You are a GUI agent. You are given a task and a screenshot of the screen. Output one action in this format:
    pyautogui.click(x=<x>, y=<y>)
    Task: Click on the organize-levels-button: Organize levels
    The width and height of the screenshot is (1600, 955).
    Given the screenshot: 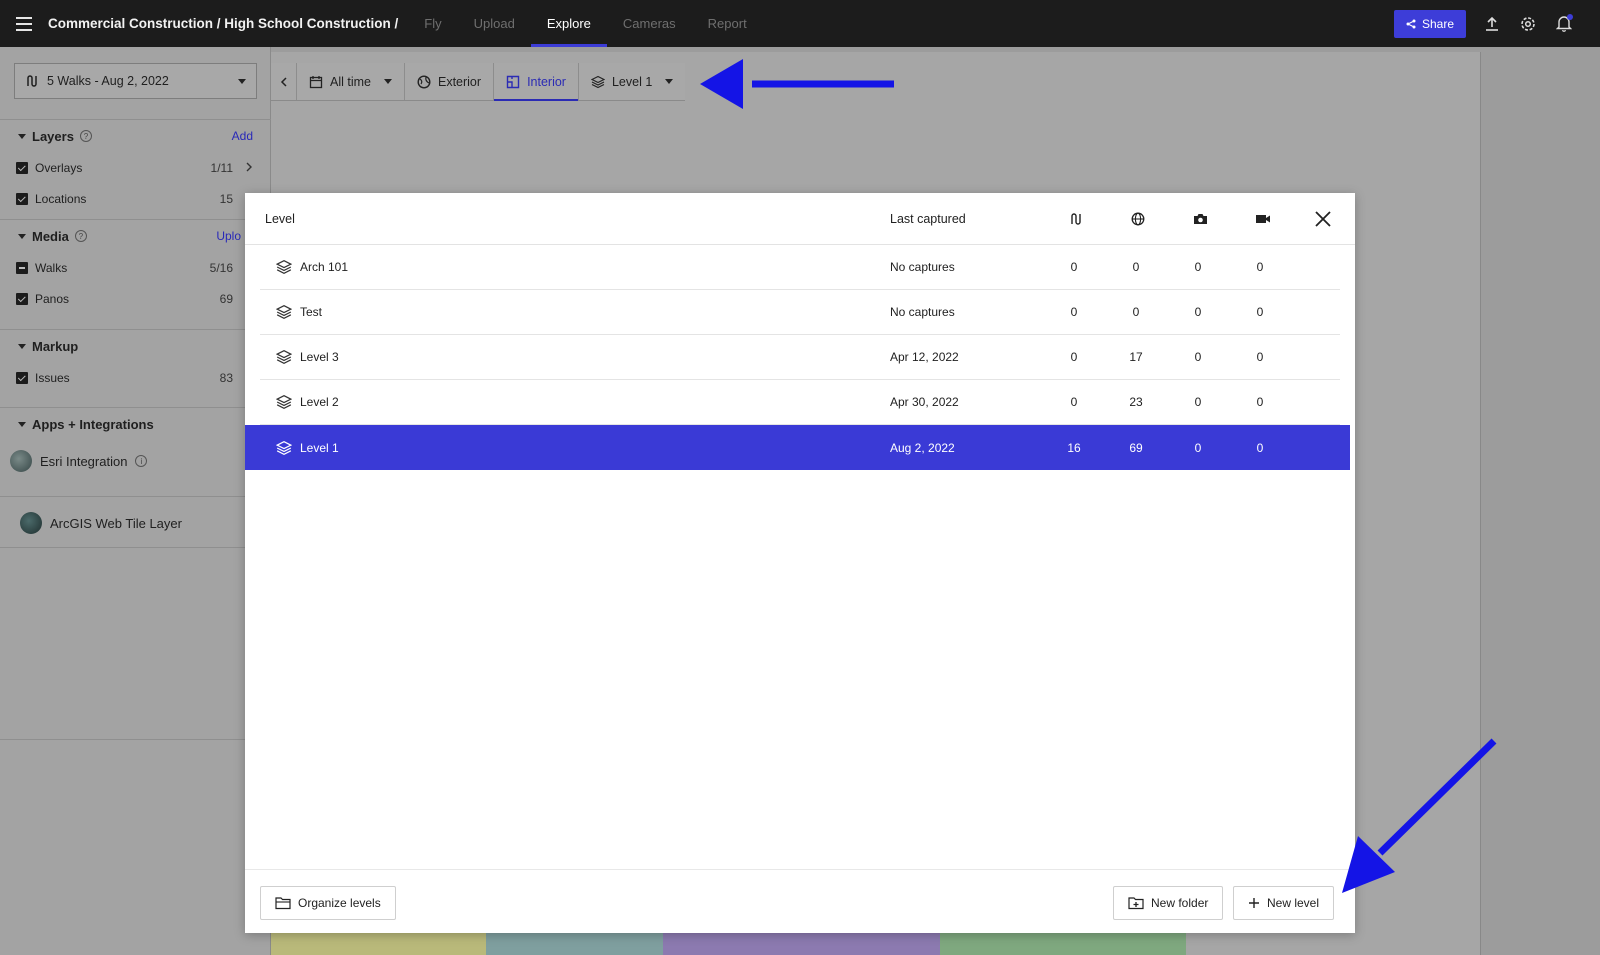 What is the action you would take?
    pyautogui.click(x=328, y=903)
    